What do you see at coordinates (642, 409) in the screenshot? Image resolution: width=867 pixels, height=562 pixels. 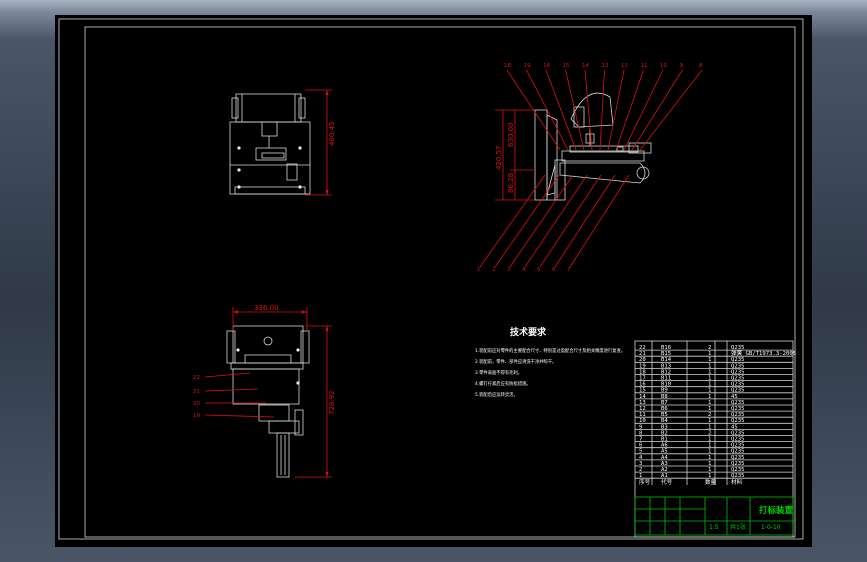 I see `bom-row-no: 12` at bounding box center [642, 409].